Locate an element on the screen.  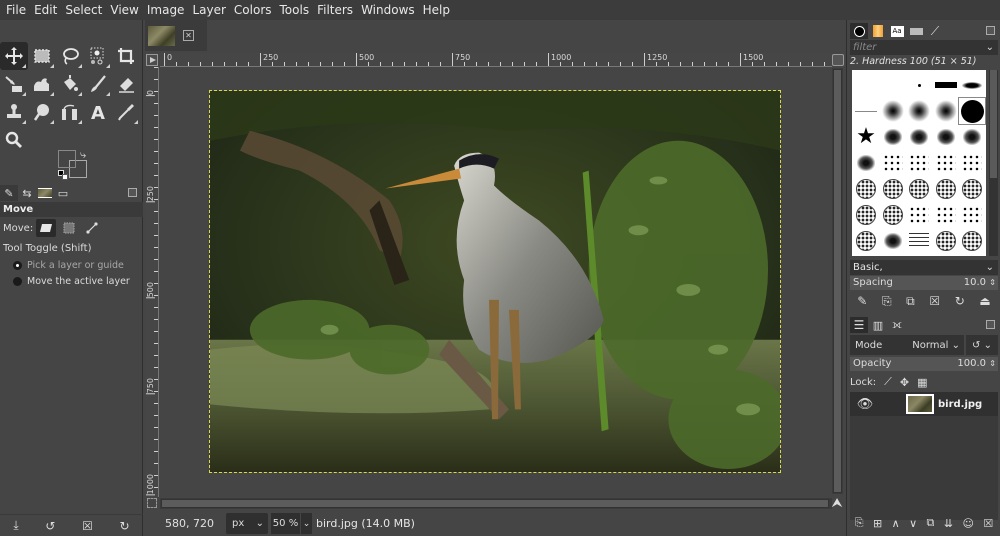
crop-tool is located at coordinates (126, 56).